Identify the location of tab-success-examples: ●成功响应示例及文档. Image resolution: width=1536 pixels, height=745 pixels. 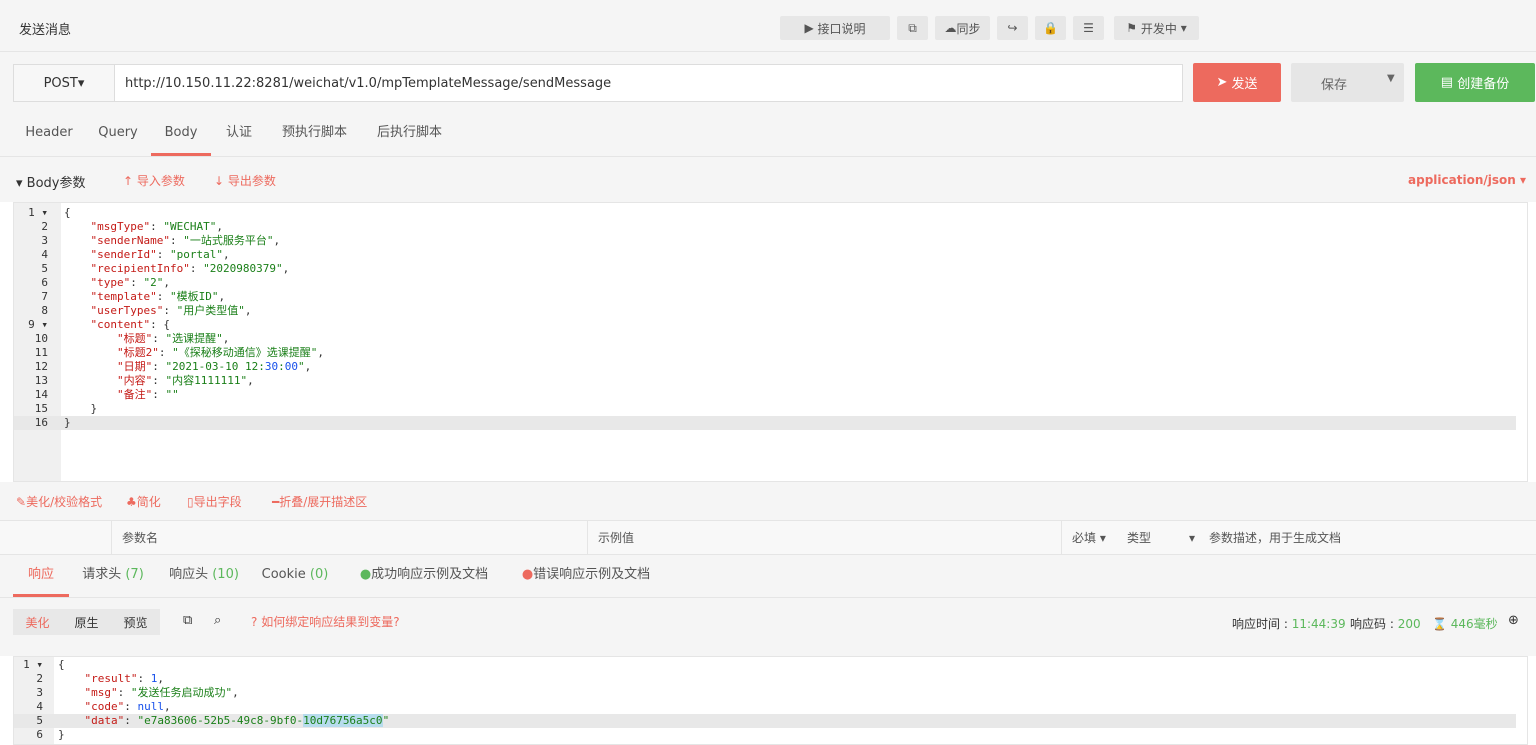
(424, 576).